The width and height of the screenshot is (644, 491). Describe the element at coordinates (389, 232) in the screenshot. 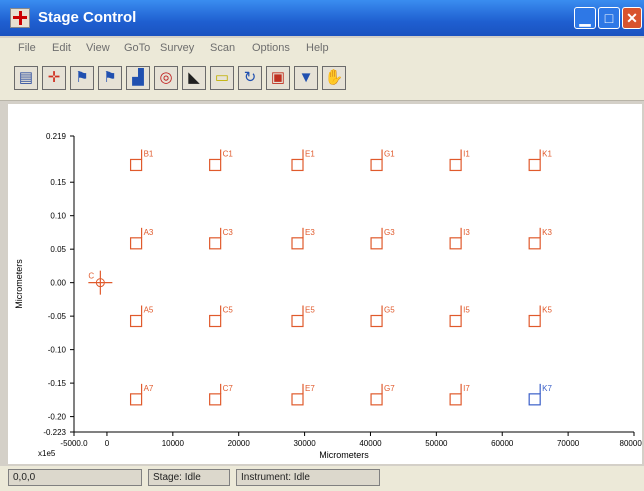

I see `stage-point-label: G3` at that location.